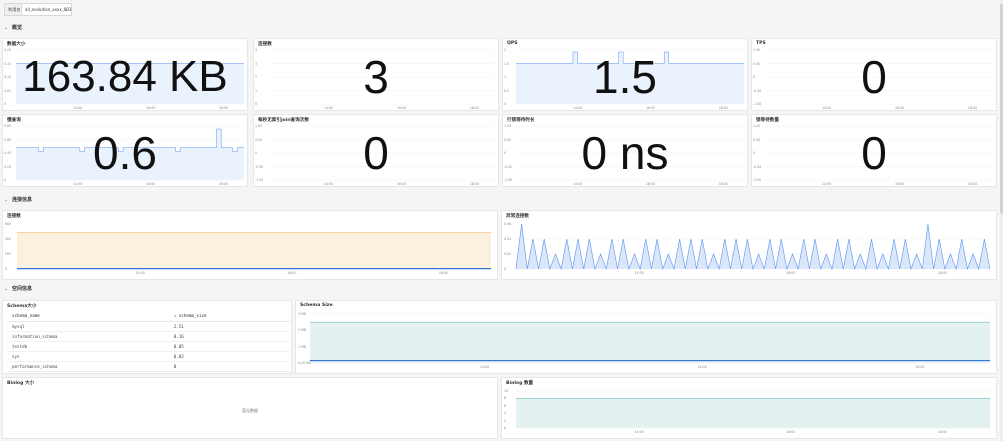  What do you see at coordinates (17, 28) in the screenshot?
I see `row-title: 概览` at bounding box center [17, 28].